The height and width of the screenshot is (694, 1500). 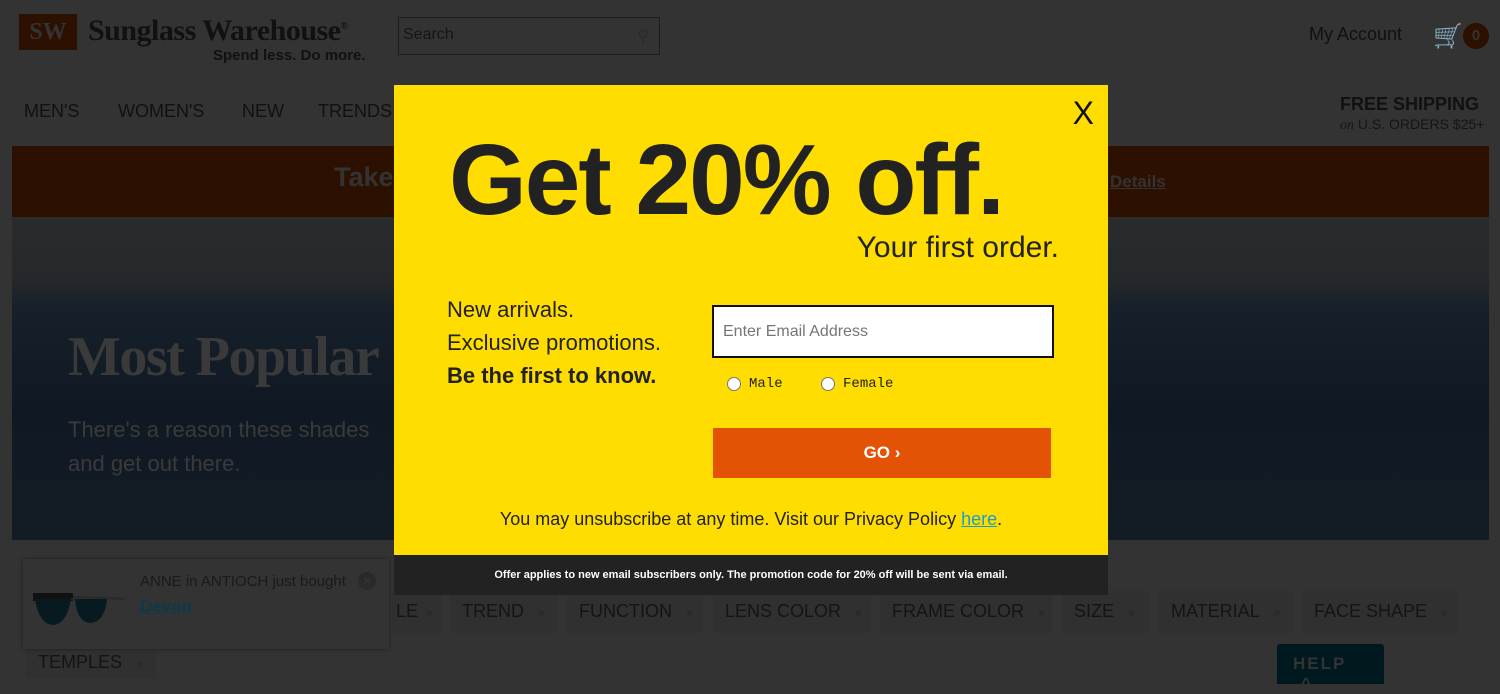 I want to click on filter-label: TEMPLES, so click(x=80, y=662).